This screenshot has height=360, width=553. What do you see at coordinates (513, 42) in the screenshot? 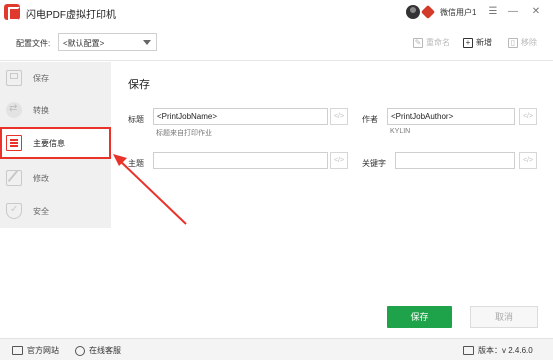
I see `trash-icon: ▯` at bounding box center [513, 42].